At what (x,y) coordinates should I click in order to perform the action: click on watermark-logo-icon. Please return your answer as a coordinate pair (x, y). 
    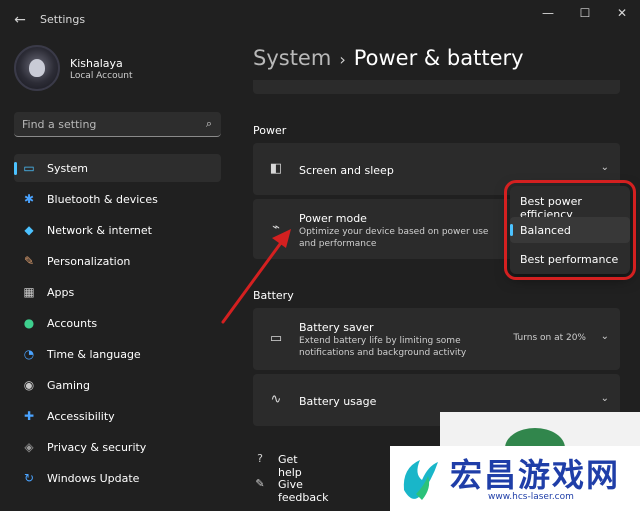
    Looking at the image, I should click on (420, 480).